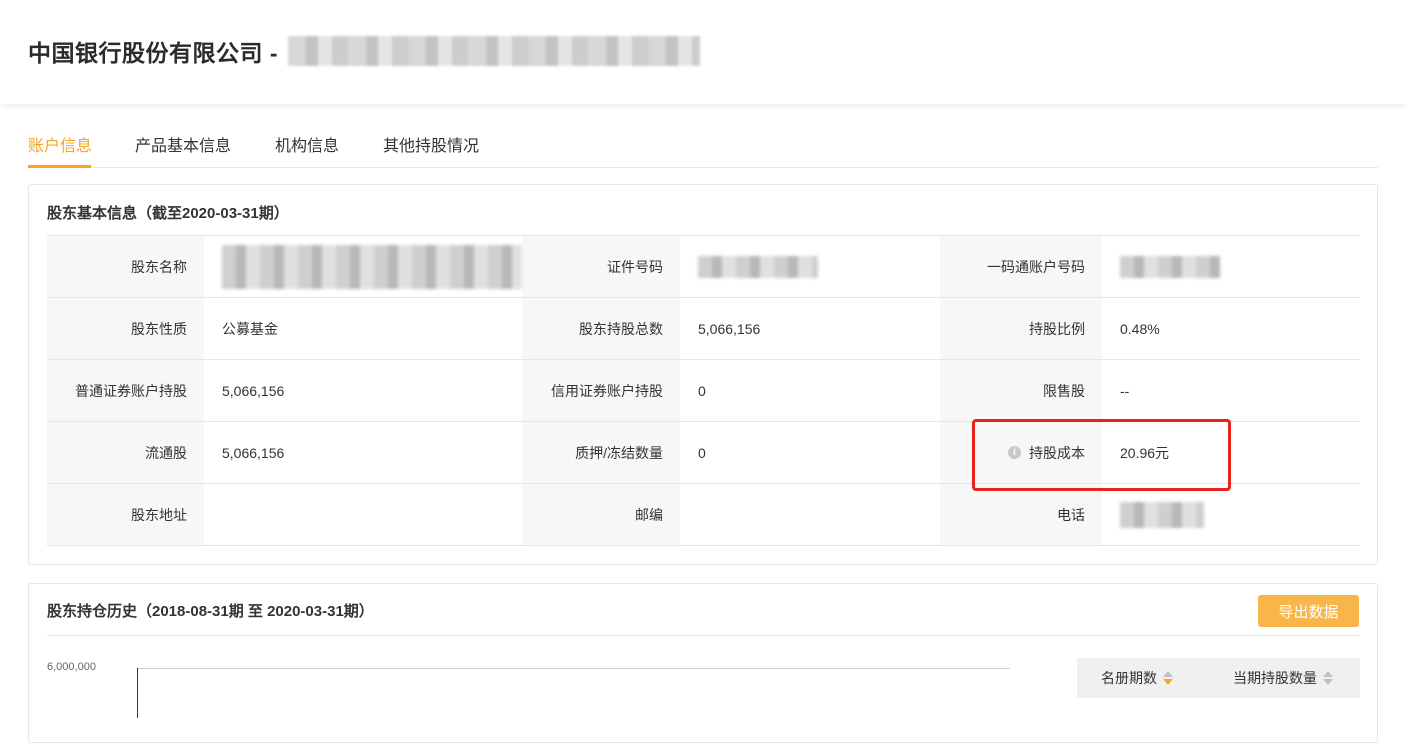 This screenshot has width=1406, height=743. I want to click on field-label: 股东性质, so click(125, 328).